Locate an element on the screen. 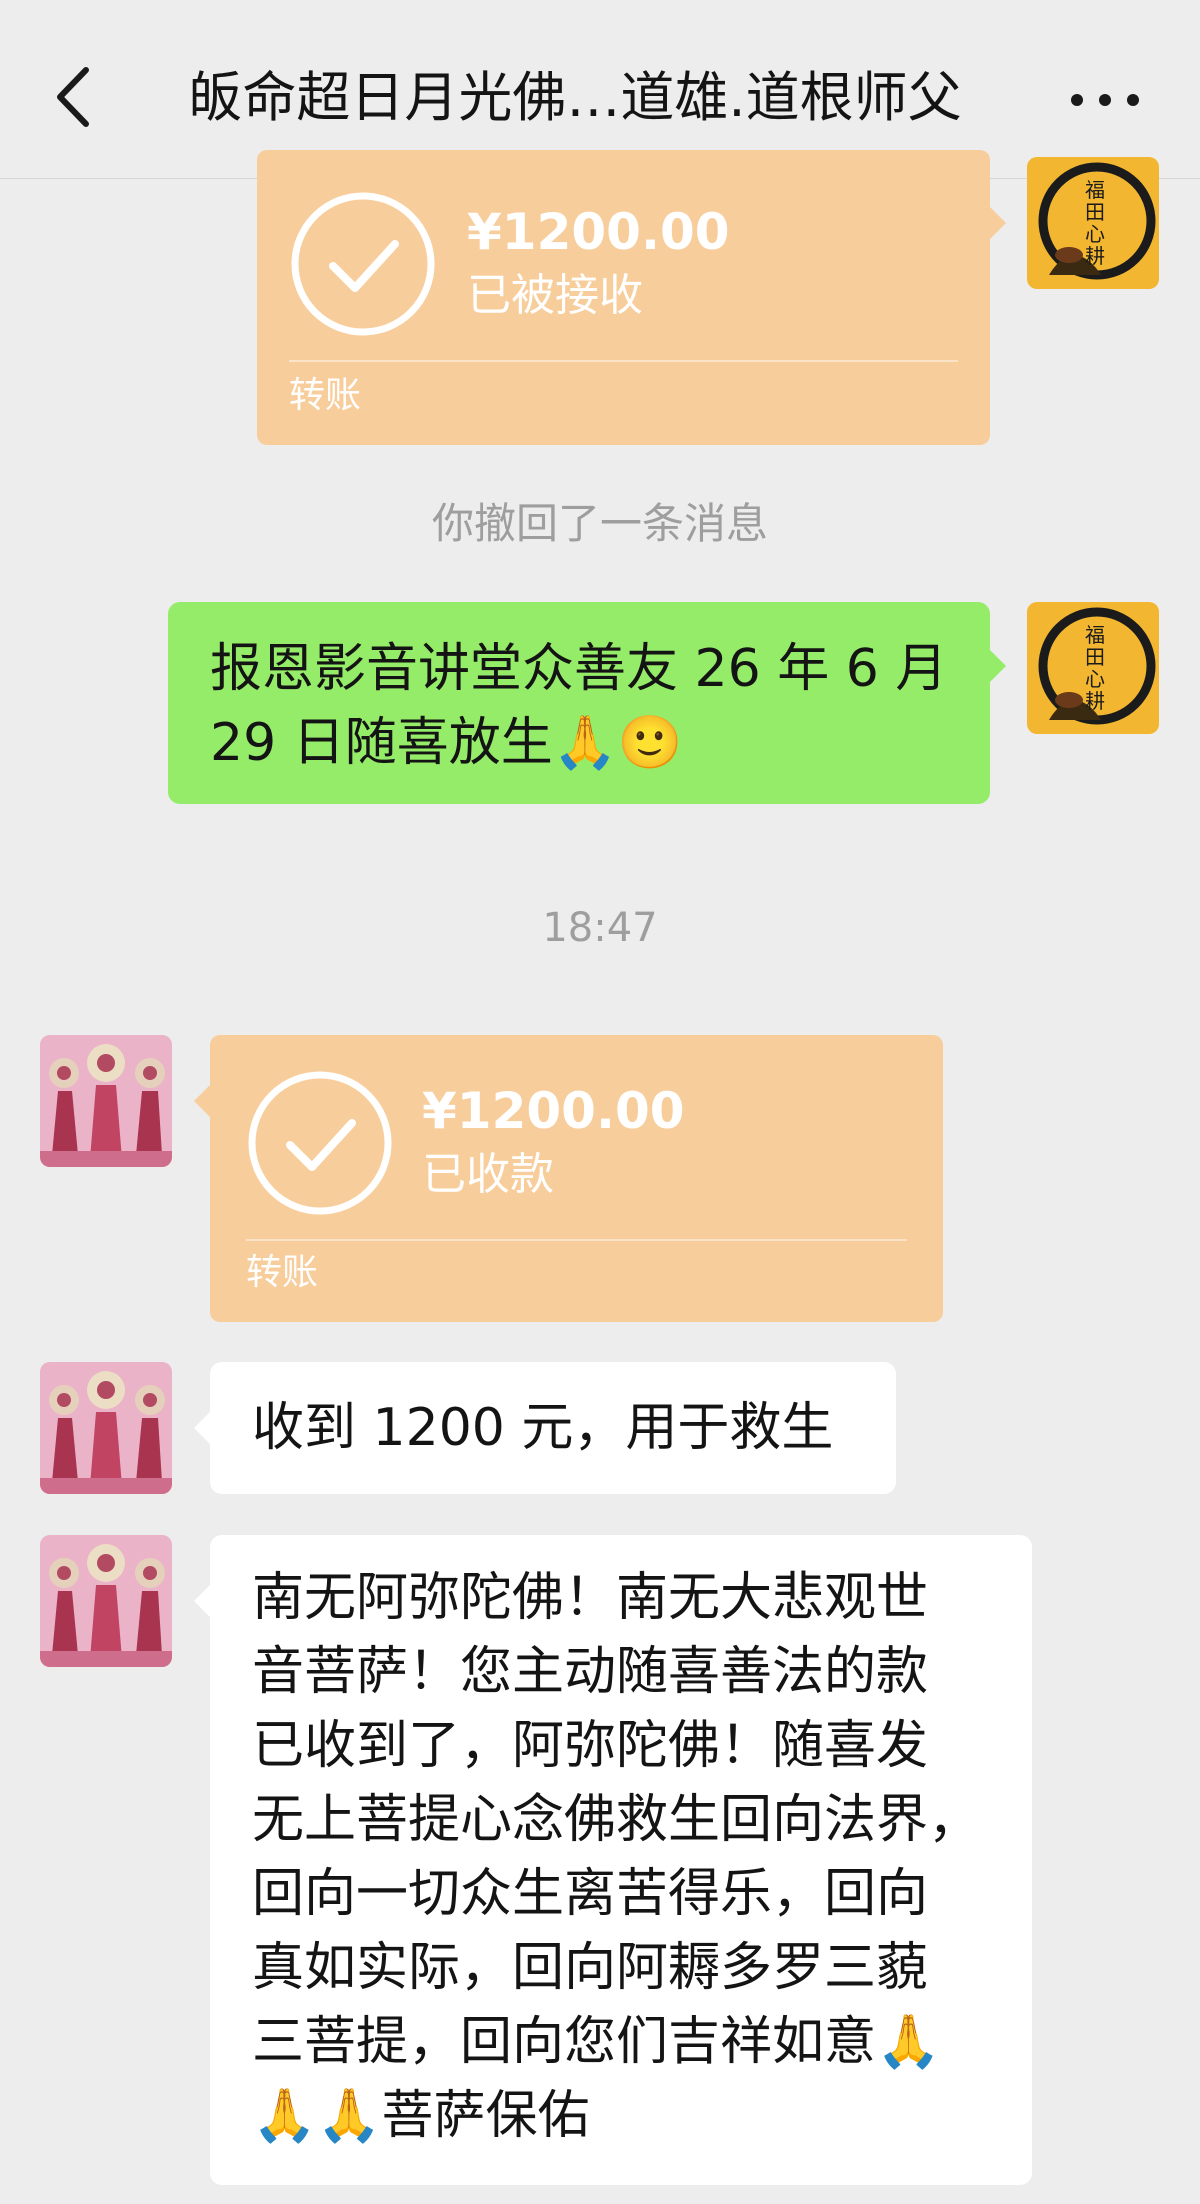  long-text-line-2: 音菩萨！您主动随喜善法的款 is located at coordinates (590, 1672).